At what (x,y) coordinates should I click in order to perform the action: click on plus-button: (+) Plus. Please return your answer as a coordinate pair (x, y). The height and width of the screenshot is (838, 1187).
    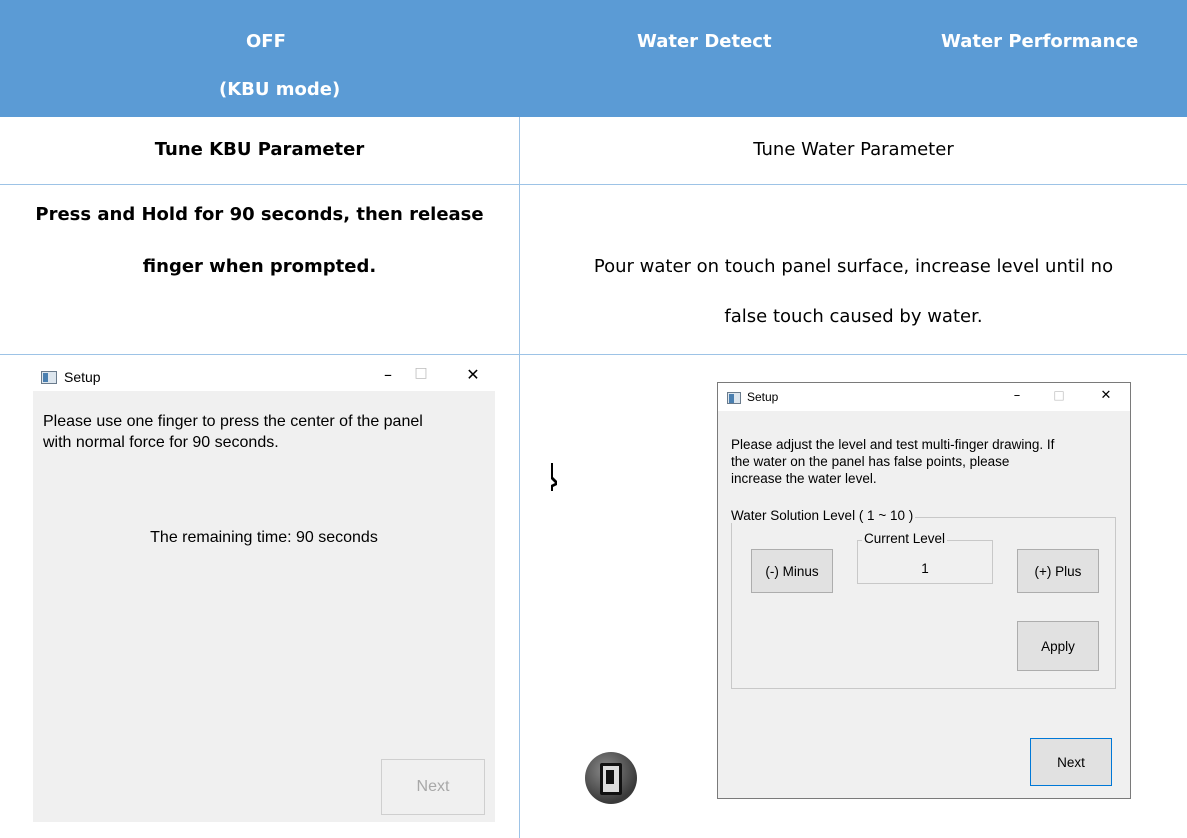
    Looking at the image, I should click on (1058, 571).